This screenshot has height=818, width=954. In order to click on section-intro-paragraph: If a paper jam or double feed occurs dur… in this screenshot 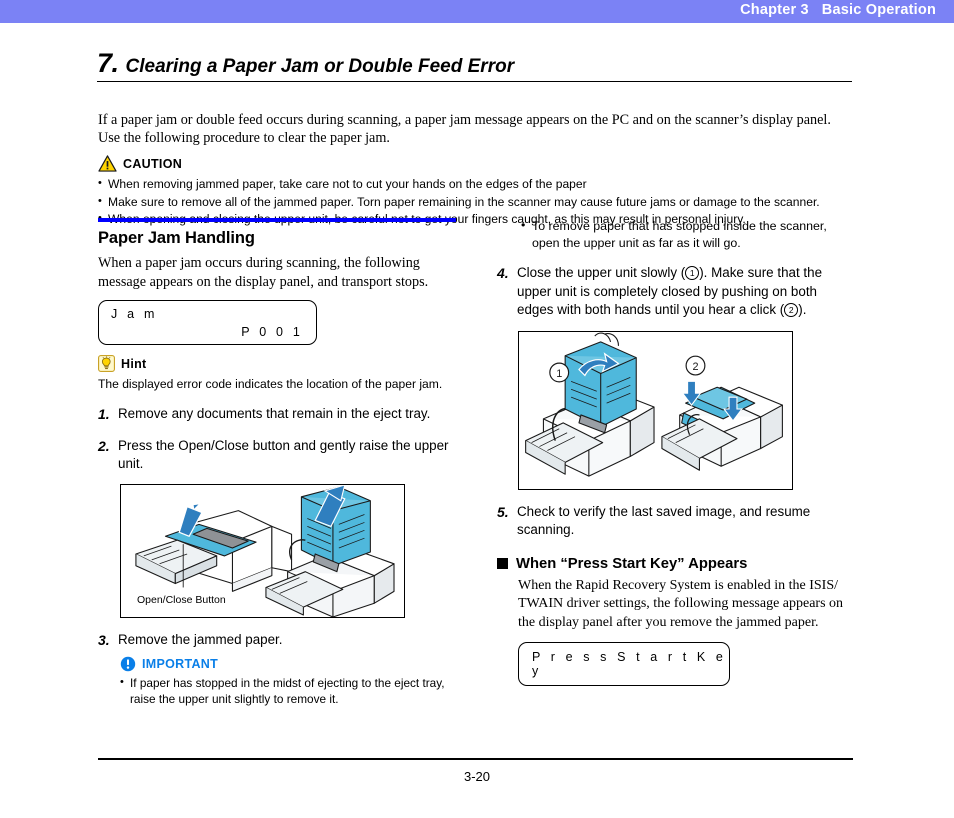, I will do `click(464, 129)`.